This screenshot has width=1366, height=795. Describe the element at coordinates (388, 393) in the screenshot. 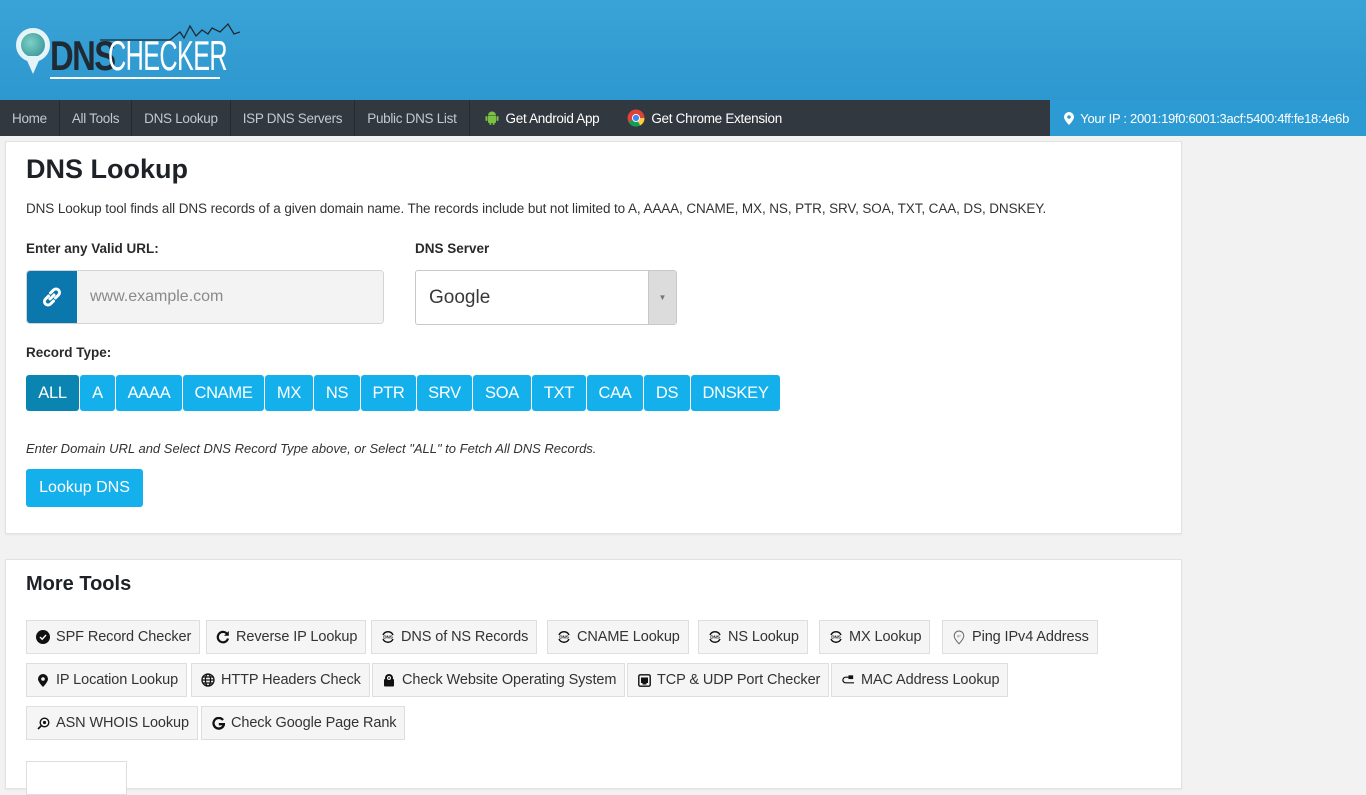

I see `record-type-ptr: PTR` at that location.